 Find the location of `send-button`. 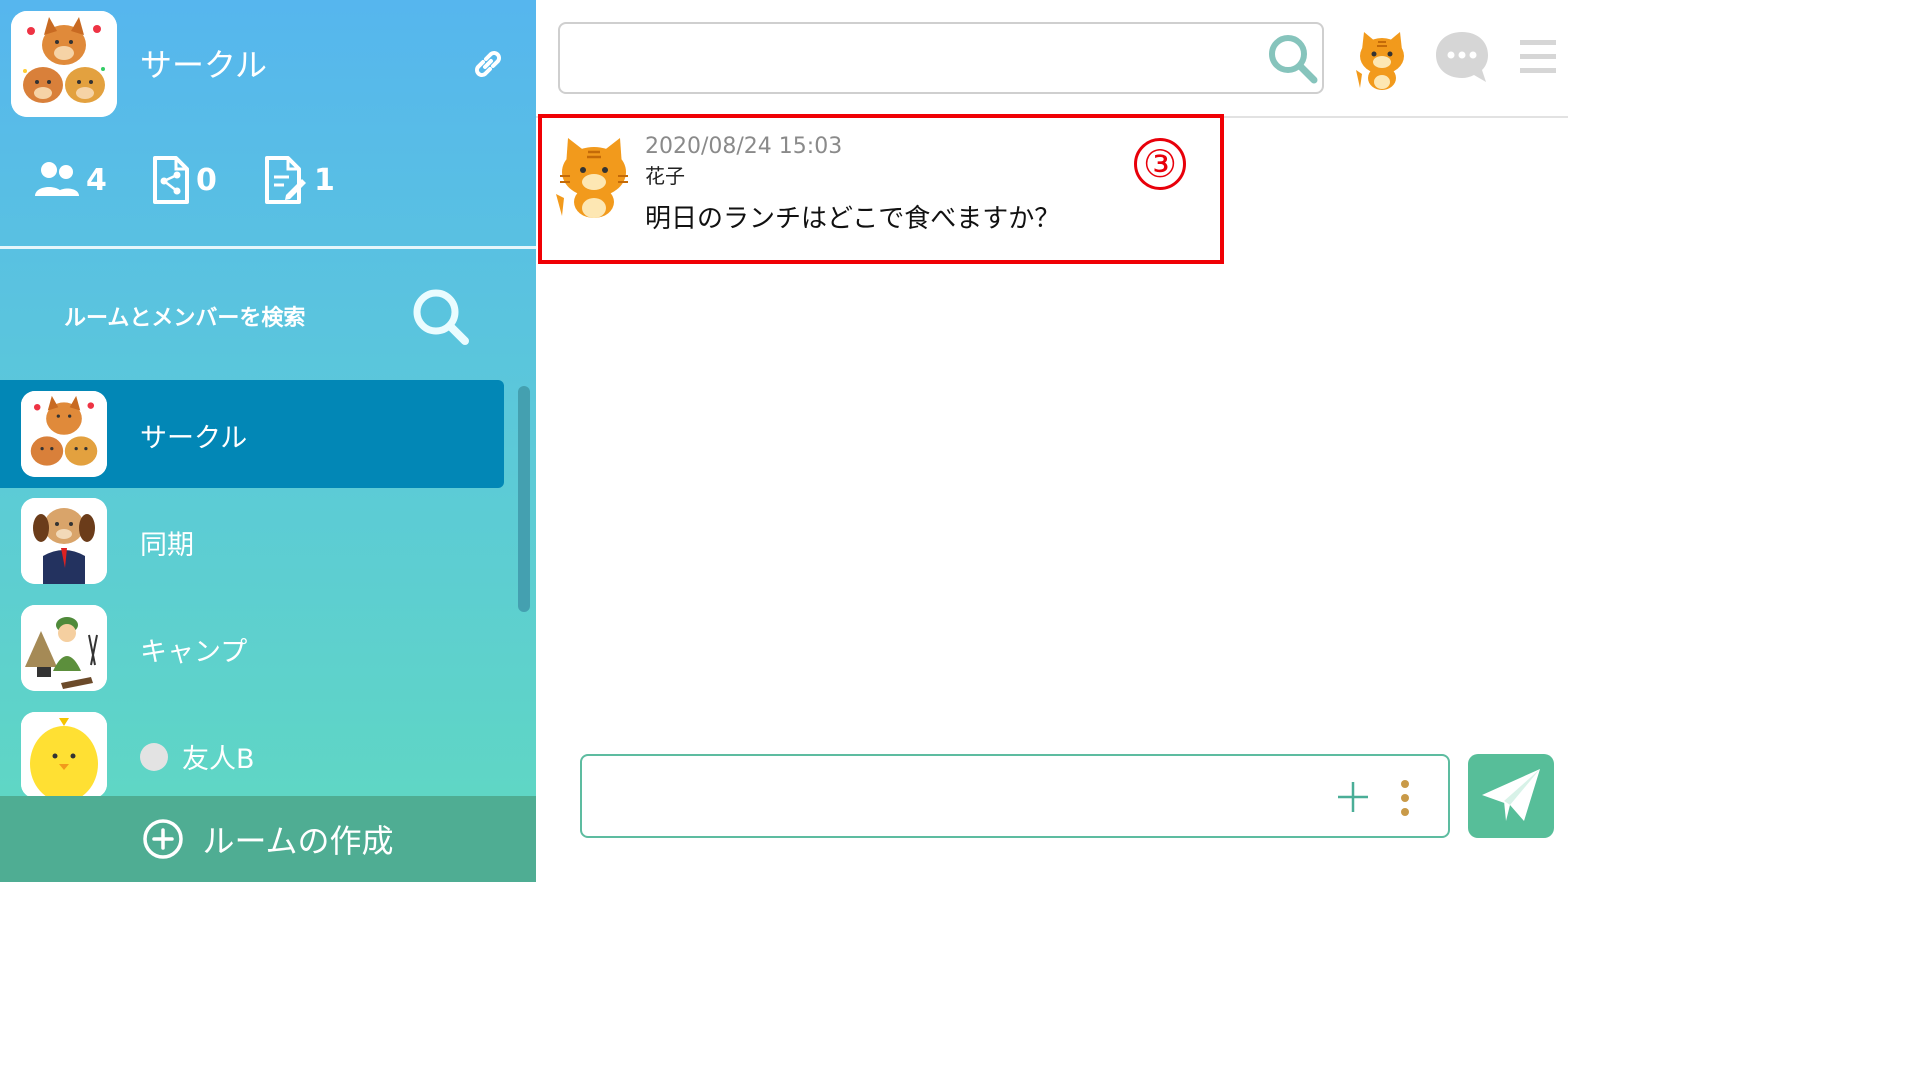

send-button is located at coordinates (1511, 796).